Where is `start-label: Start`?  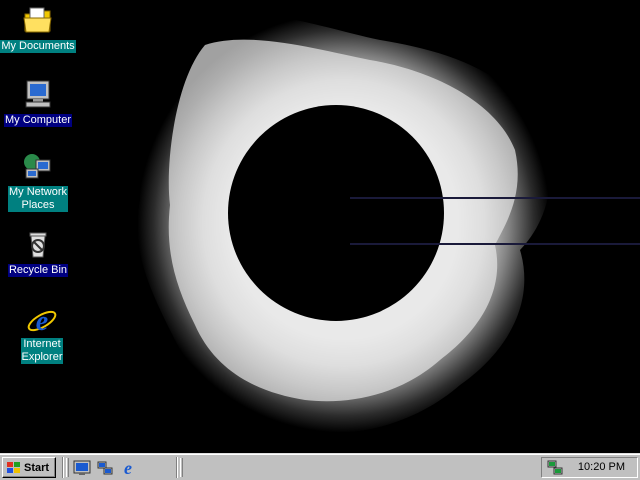 start-label: Start is located at coordinates (37, 467).